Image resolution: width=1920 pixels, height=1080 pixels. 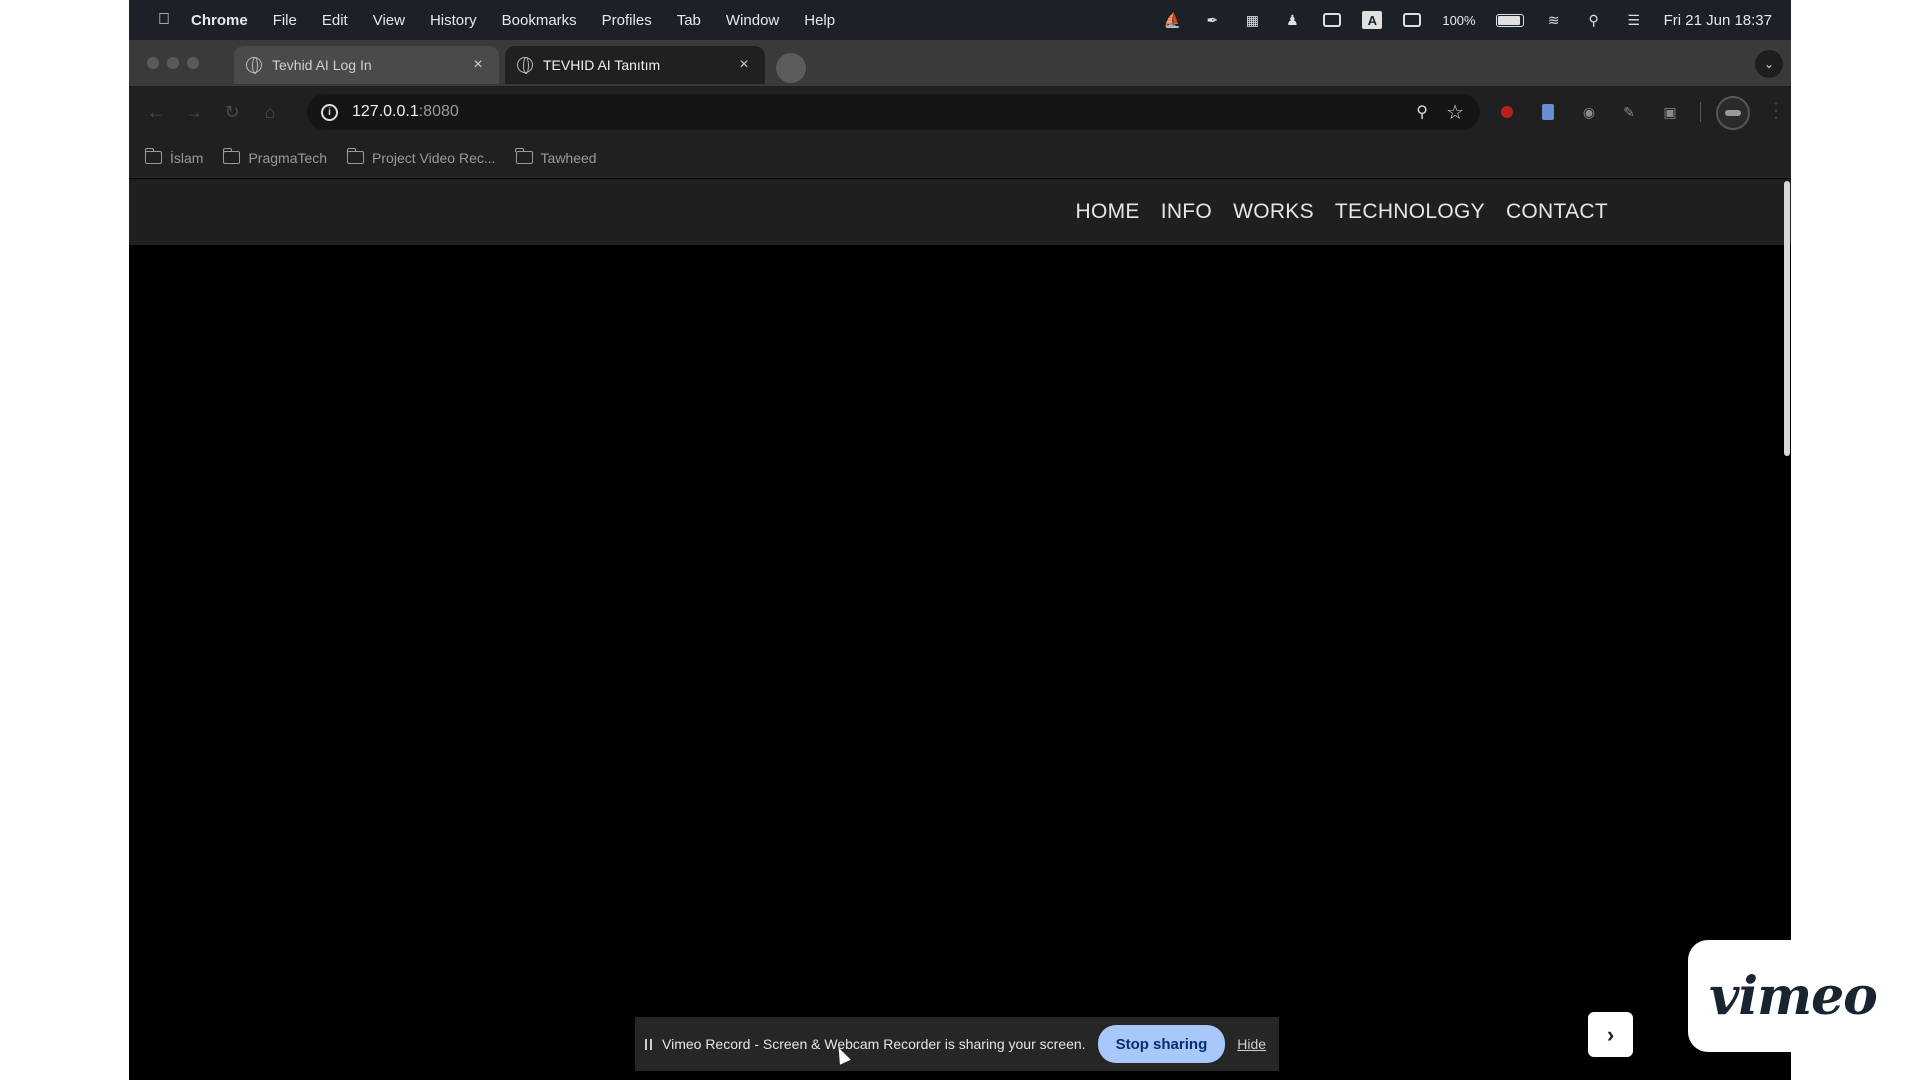 I want to click on url-port: :8080, so click(x=438, y=111).